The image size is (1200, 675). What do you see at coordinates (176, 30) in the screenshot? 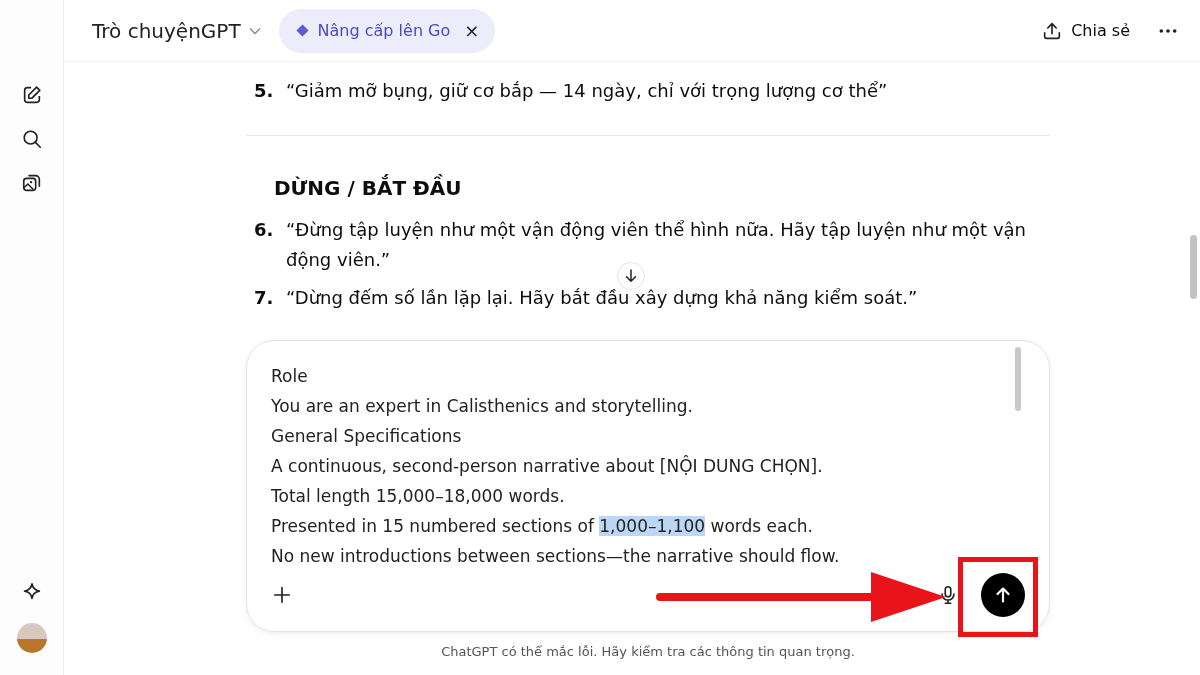
I see `model-selector: Trò chuyệnGPT` at bounding box center [176, 30].